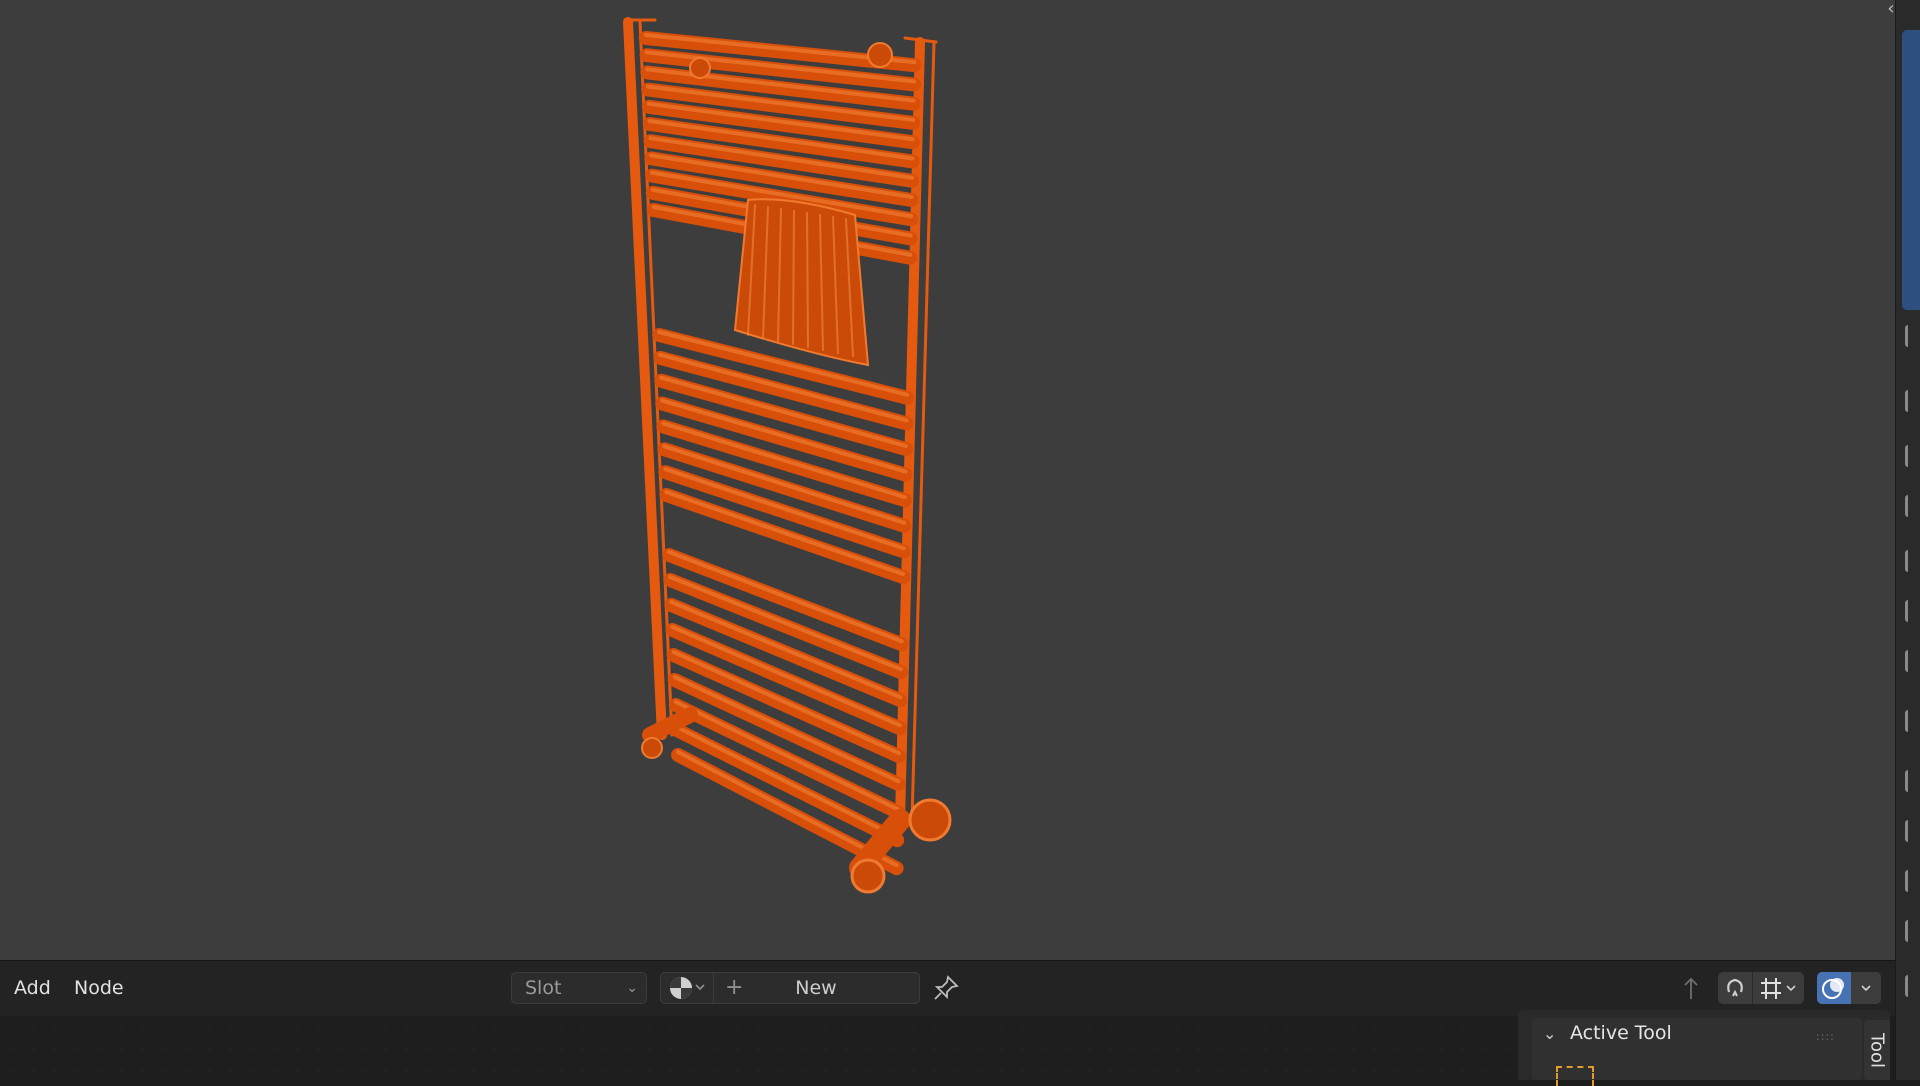  I want to click on snap-target-dropdown, so click(1778, 988).